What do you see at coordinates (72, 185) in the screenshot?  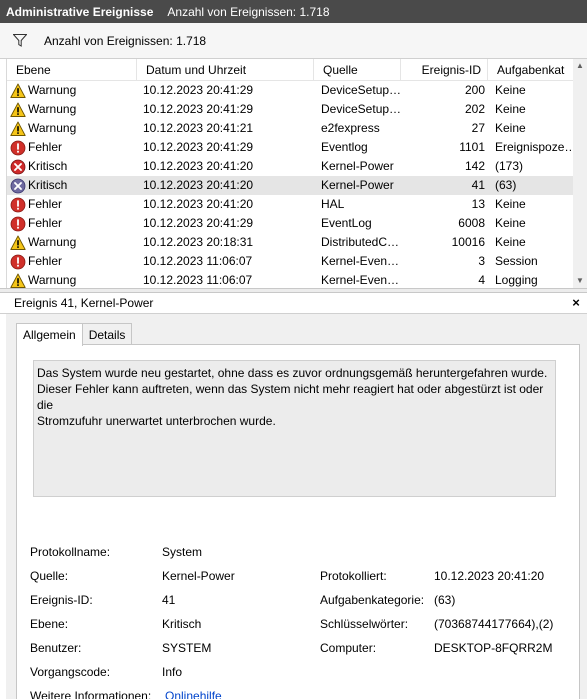 I see `cell-level: Kritisch` at bounding box center [72, 185].